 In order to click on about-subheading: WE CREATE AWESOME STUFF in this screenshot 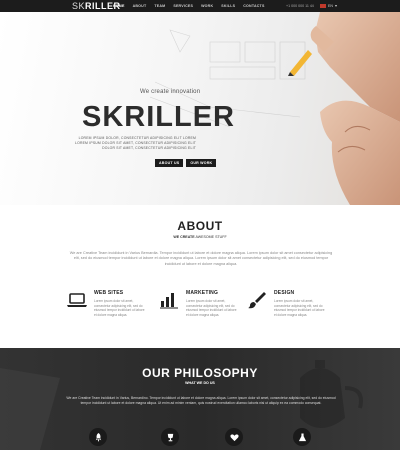, I will do `click(200, 237)`.